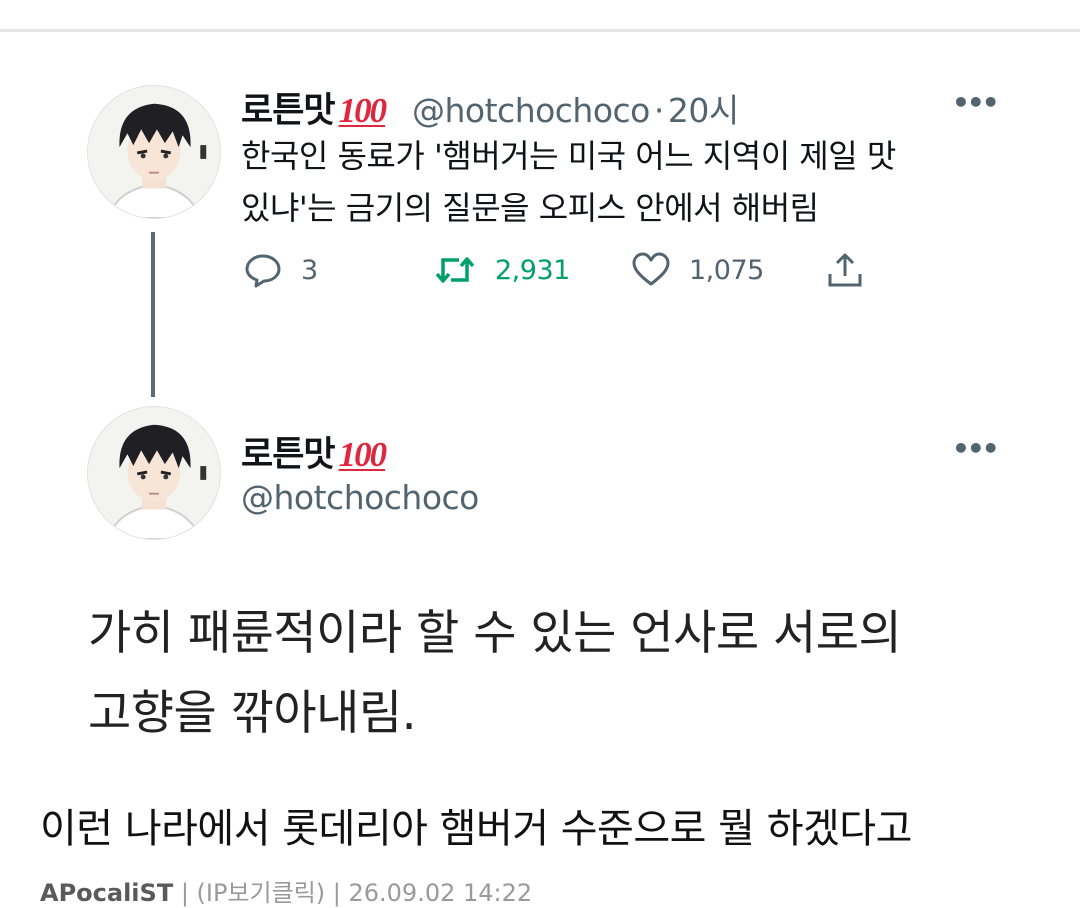 The height and width of the screenshot is (908, 1080). I want to click on reply-text-line: 고향을 깎아내림., so click(252, 713).